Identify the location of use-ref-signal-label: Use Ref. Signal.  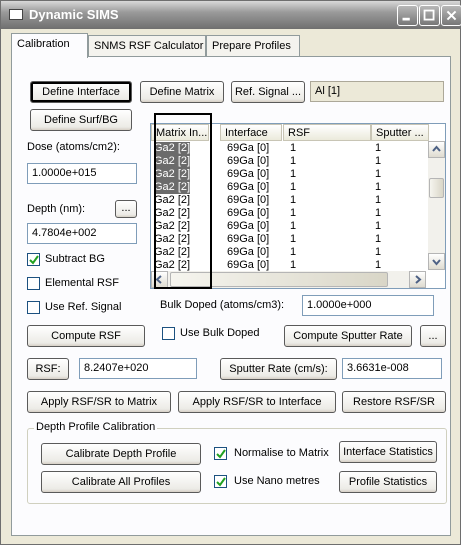
(83, 307).